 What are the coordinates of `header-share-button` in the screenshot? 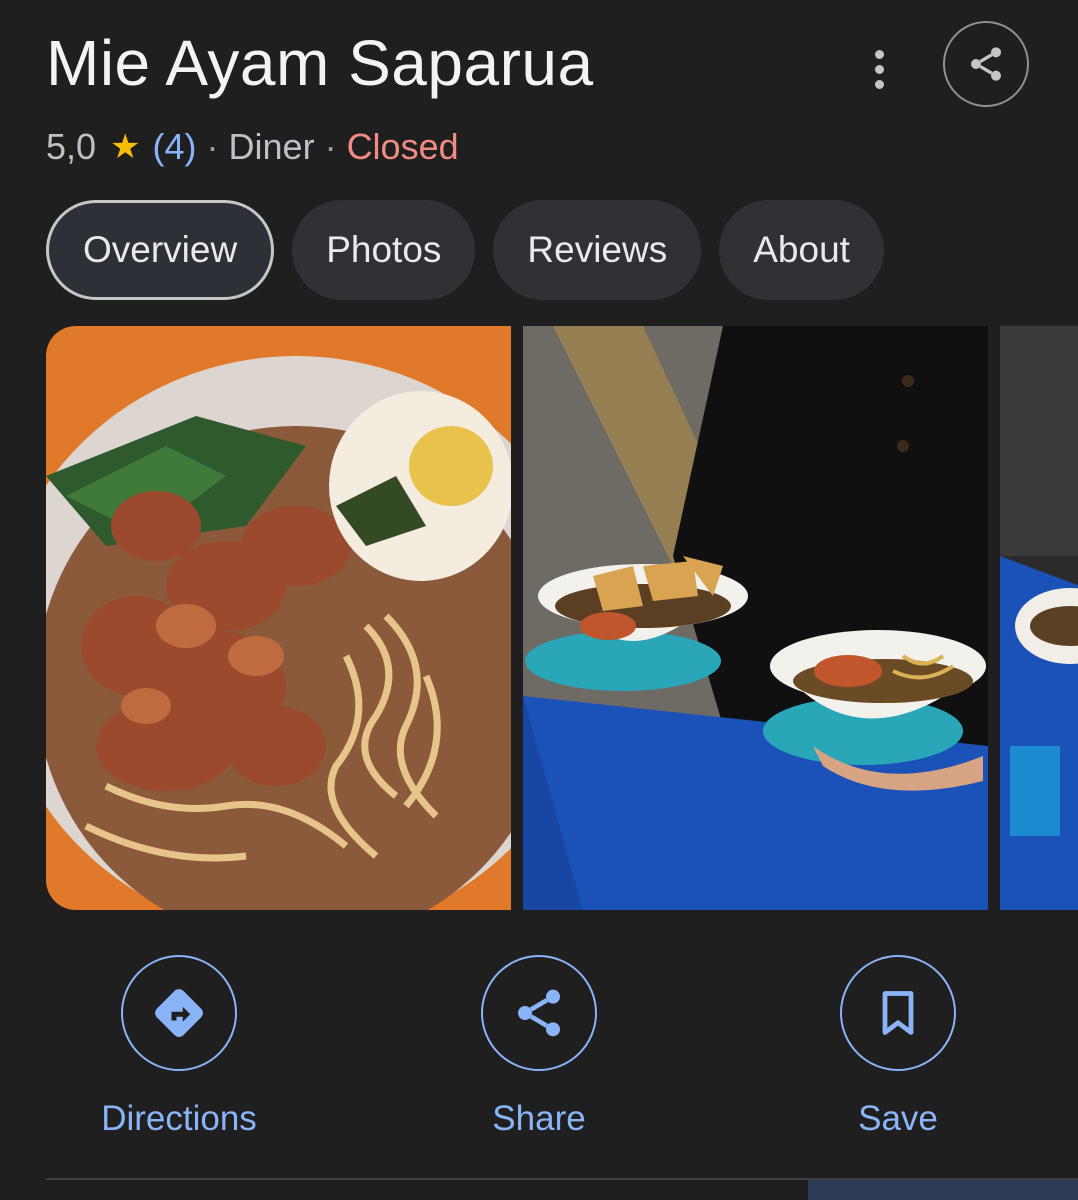 It's located at (986, 64).